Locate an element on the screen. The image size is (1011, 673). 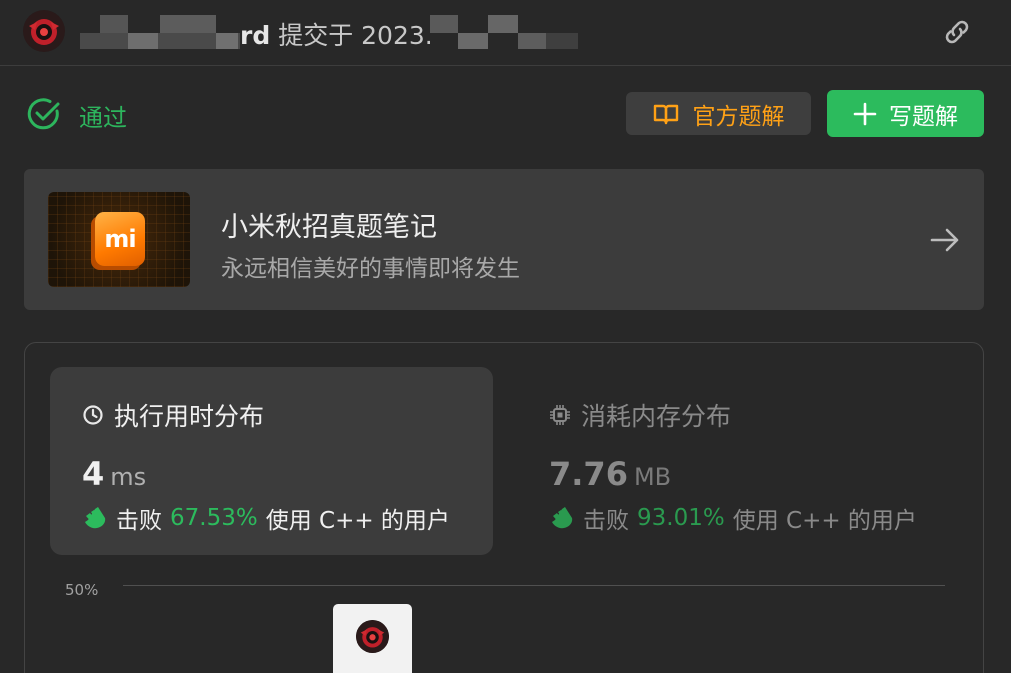
memory-card: 消耗内存分布 7.76 MB 击败 93.01% 使用 C++ 的用户 is located at coordinates (738, 461).